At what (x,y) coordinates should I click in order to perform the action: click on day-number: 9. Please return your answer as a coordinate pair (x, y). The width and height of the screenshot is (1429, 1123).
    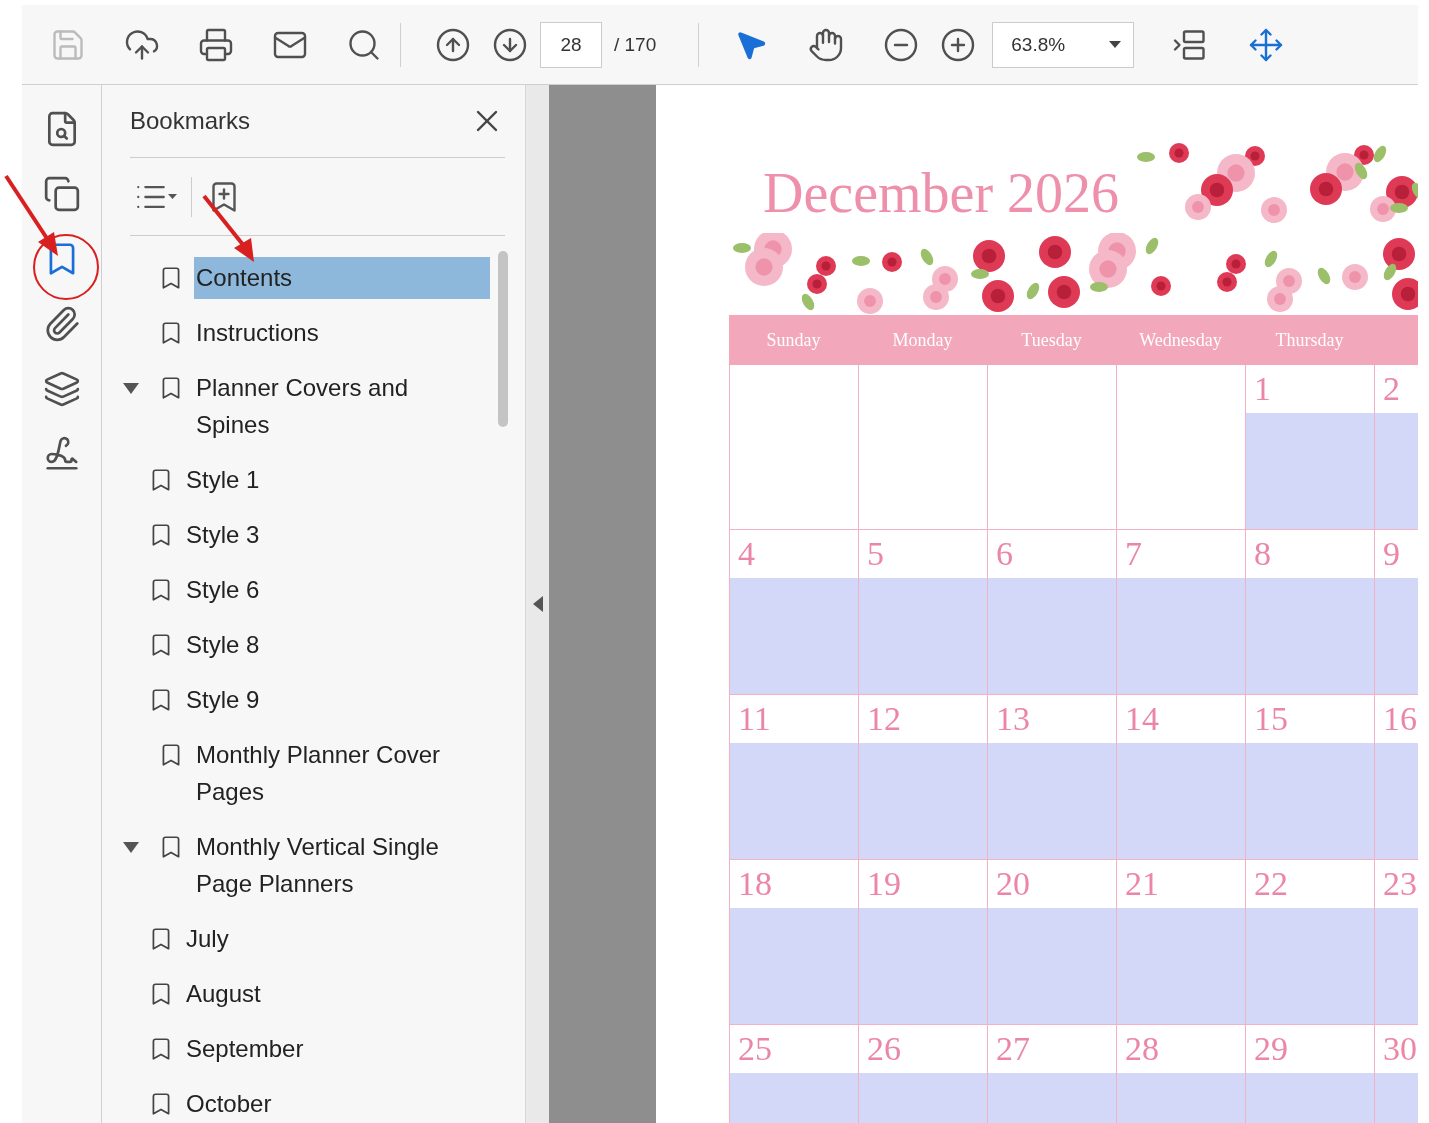
    Looking at the image, I should click on (1391, 553).